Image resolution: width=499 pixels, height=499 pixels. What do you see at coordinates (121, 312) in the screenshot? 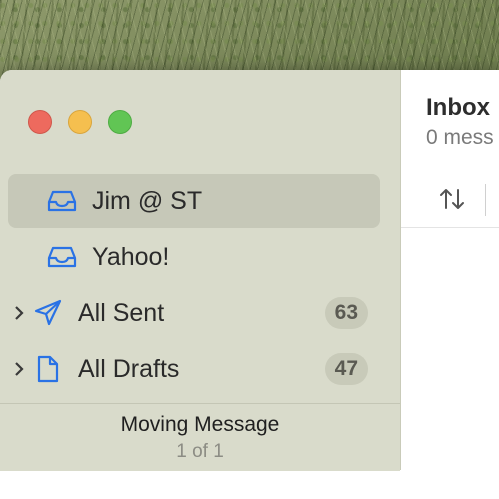
I see `sidebar-item-label: All Sent` at bounding box center [121, 312].